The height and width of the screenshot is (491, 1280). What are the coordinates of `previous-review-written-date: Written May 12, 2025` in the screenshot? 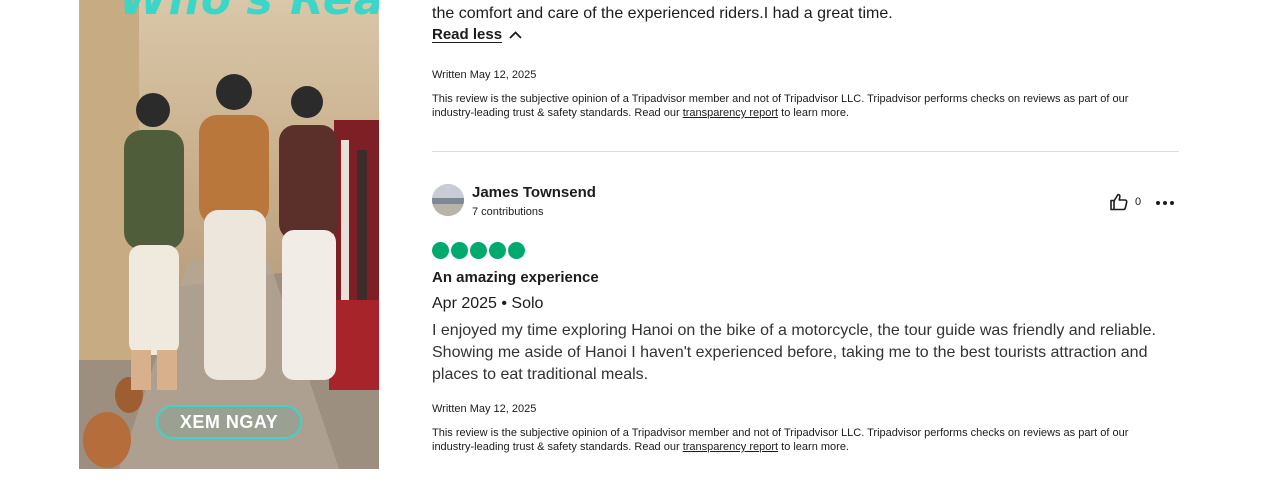 It's located at (484, 75).